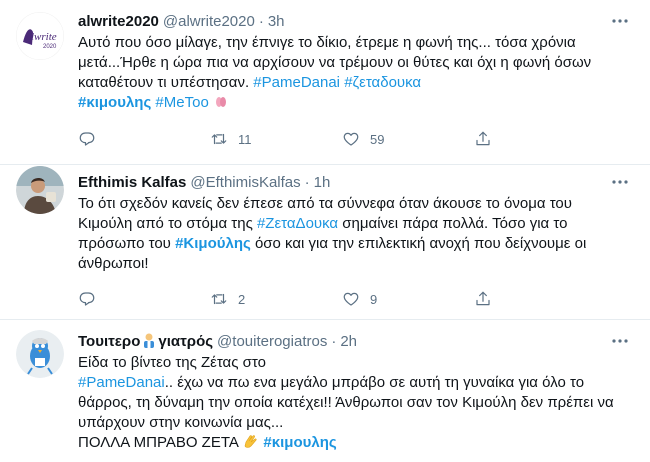 The height and width of the screenshot is (462, 650). I want to click on alwrite-logo-avatar: lwrite 2020, so click(40, 36).